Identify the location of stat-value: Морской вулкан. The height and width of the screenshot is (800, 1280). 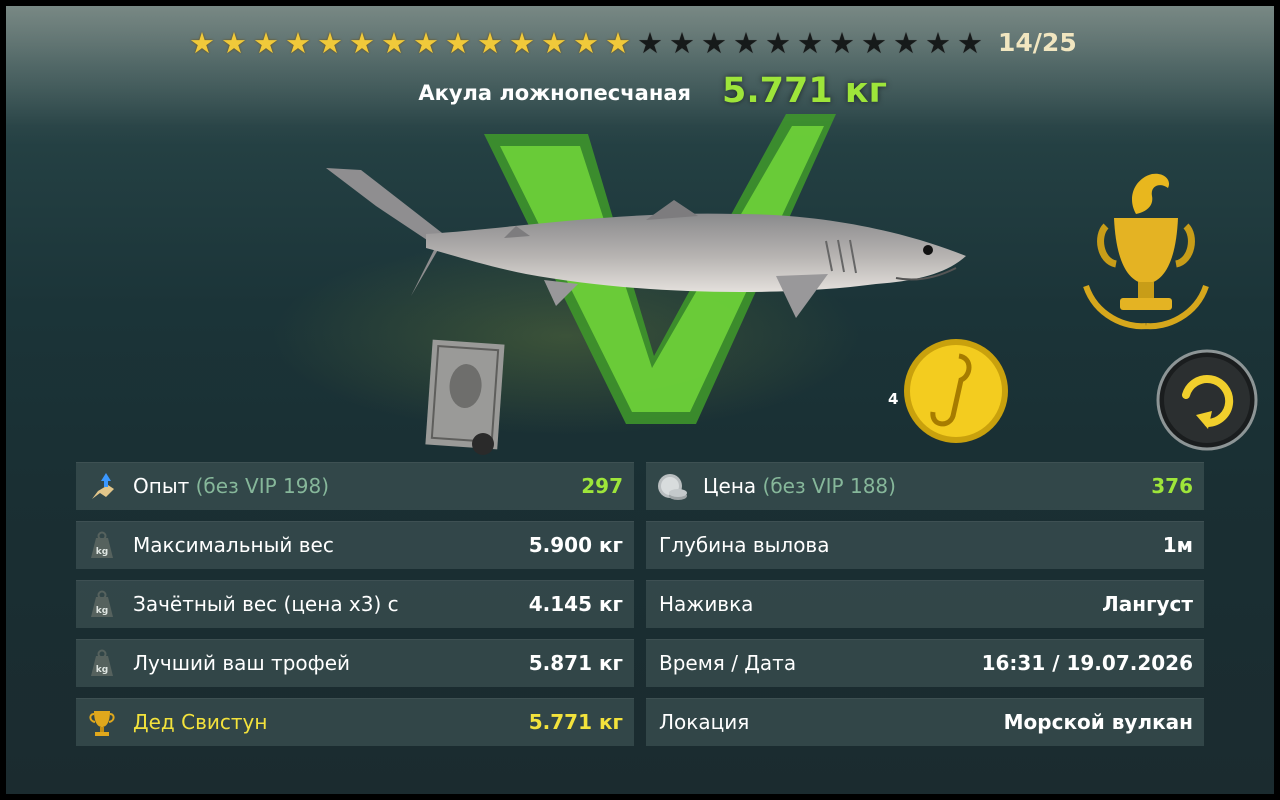
(1098, 722).